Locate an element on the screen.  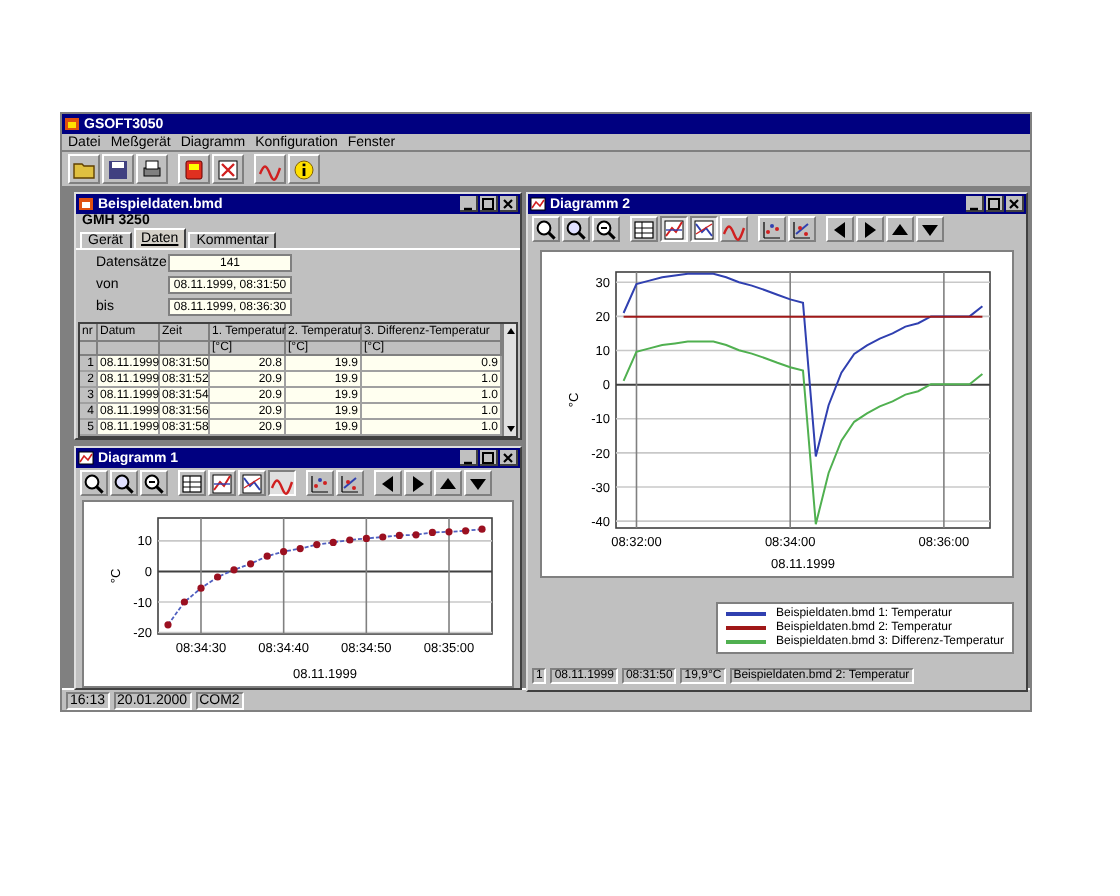
up-arrow-icon is located at coordinates (511, 331).